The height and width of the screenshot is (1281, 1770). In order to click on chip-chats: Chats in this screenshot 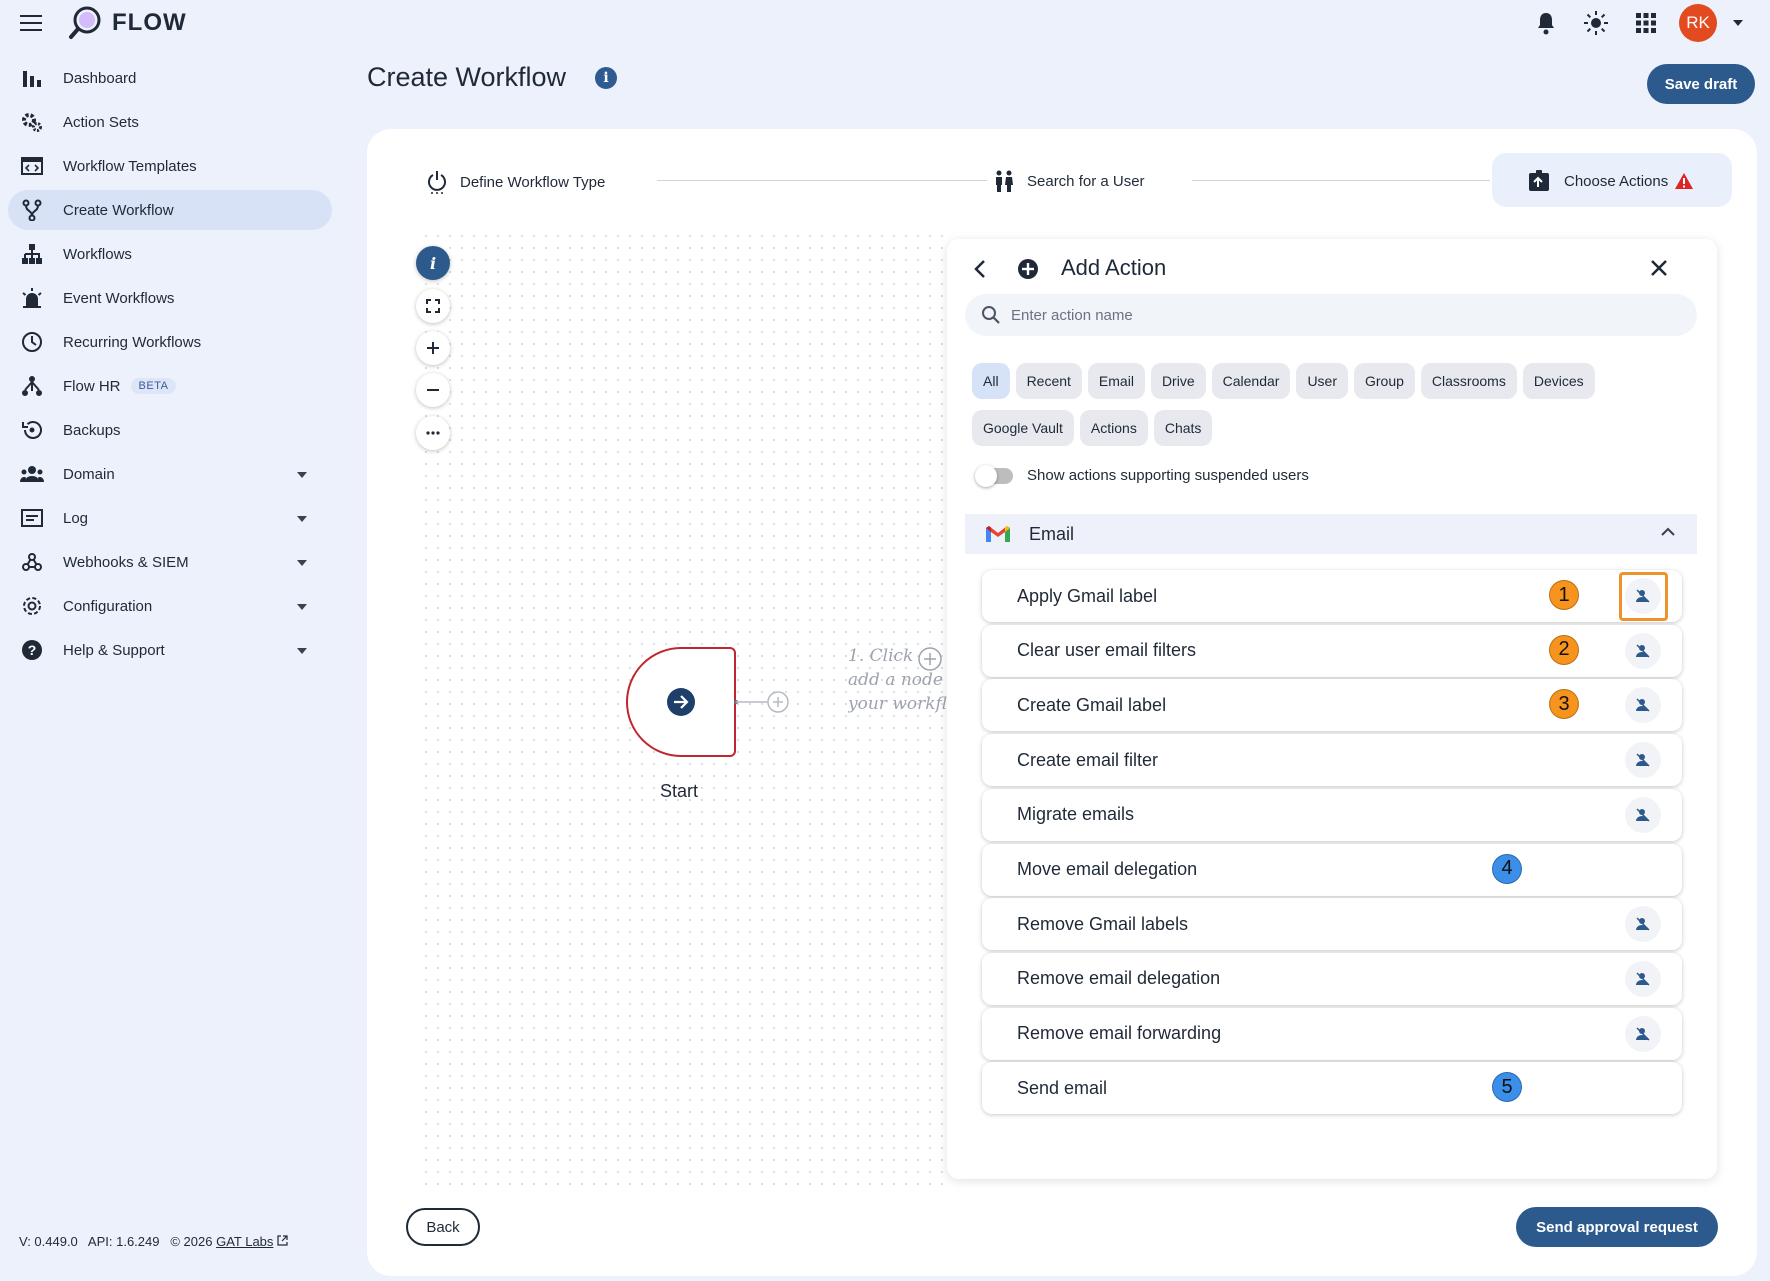, I will do `click(1183, 428)`.